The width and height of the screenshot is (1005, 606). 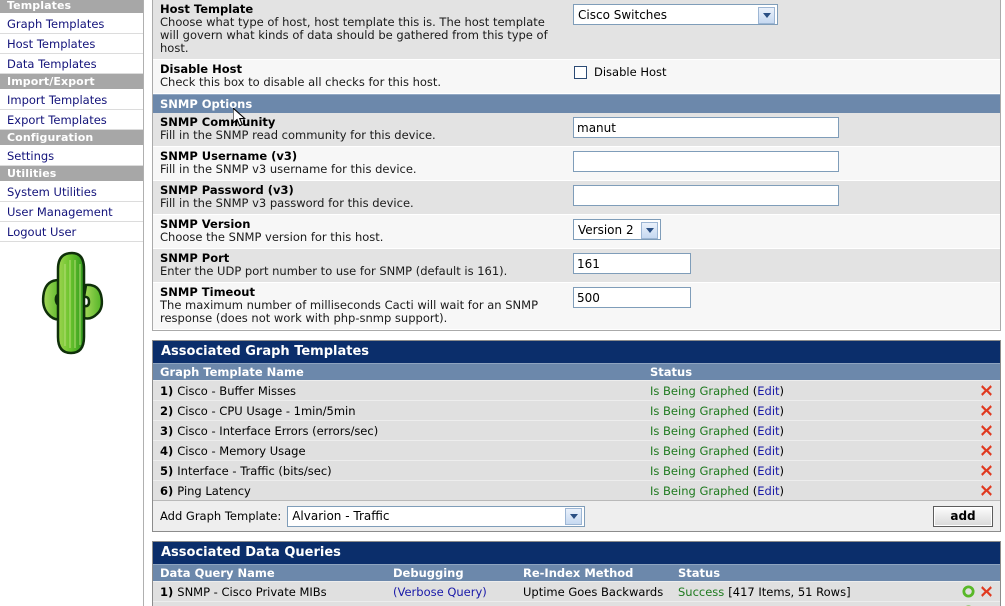 I want to click on add-graph-template-select: Alvarion - Traffic, so click(x=436, y=516).